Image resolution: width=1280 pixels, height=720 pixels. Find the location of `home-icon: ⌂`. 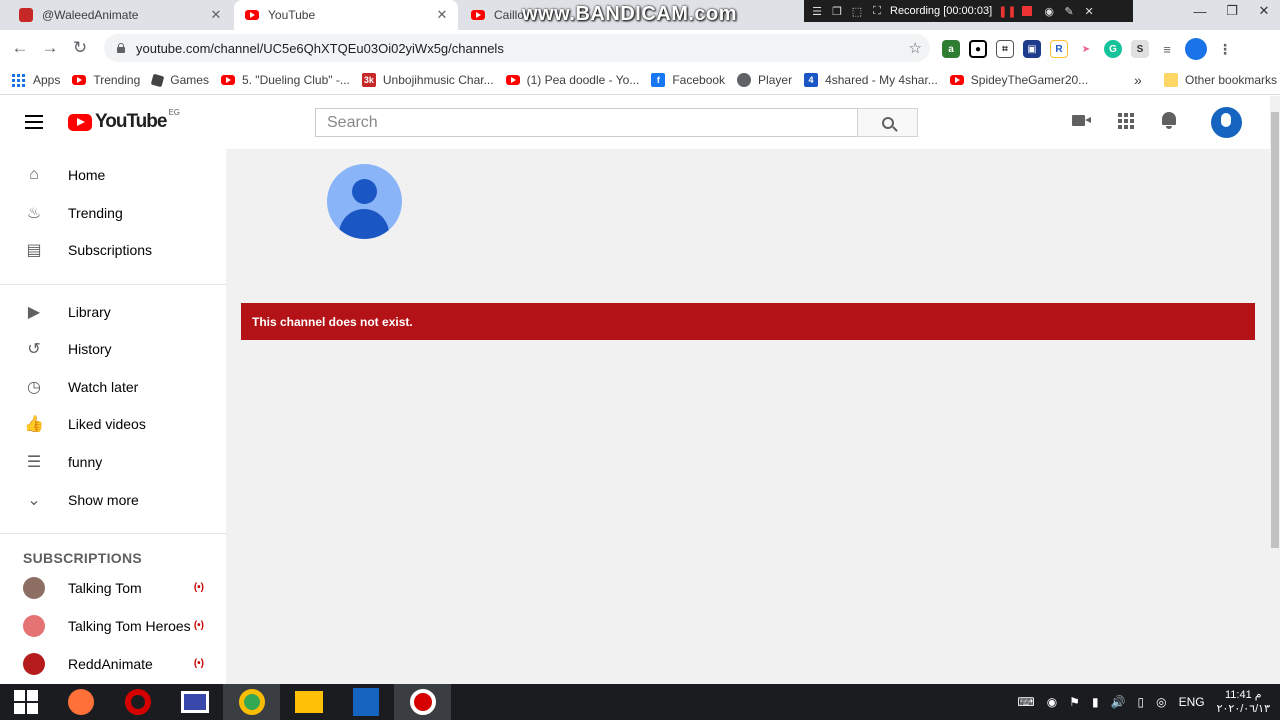

home-icon: ⌂ is located at coordinates (34, 174).